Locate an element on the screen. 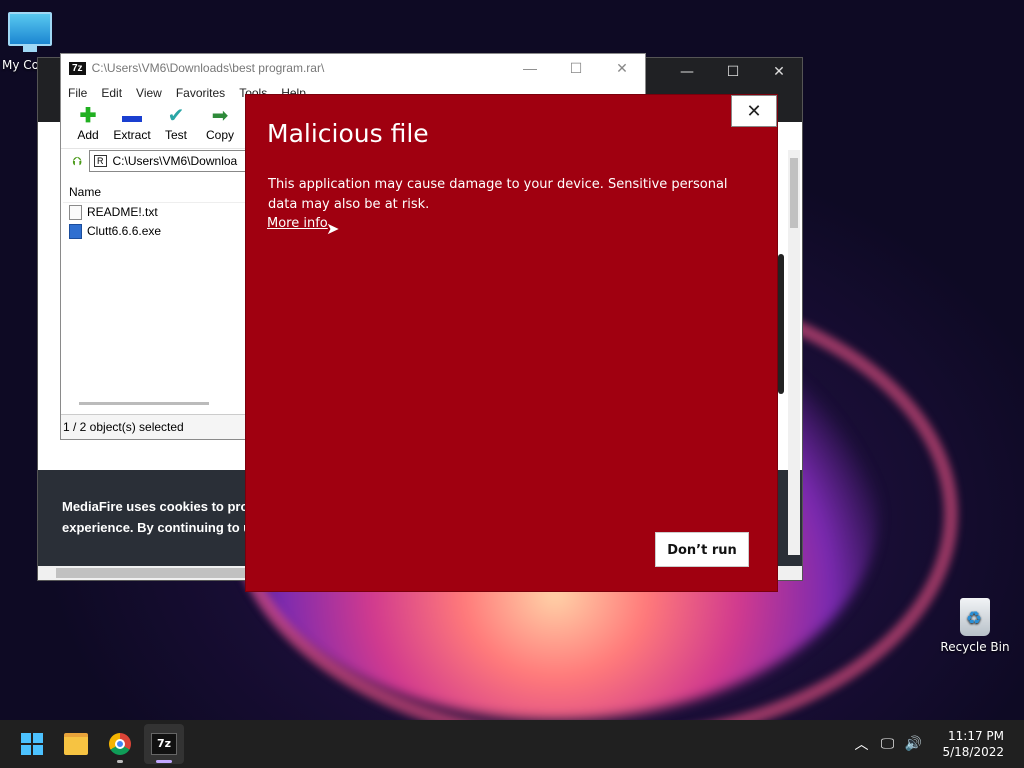 Image resolution: width=1024 pixels, height=768 pixels. network-icon: 🖵 is located at coordinates (887, 744).